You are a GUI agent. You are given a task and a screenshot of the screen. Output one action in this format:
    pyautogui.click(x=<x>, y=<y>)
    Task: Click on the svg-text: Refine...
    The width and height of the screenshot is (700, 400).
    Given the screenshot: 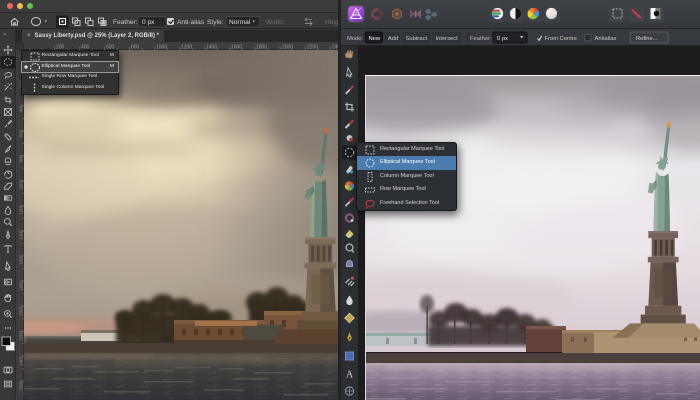 What is the action you would take?
    pyautogui.click(x=647, y=39)
    